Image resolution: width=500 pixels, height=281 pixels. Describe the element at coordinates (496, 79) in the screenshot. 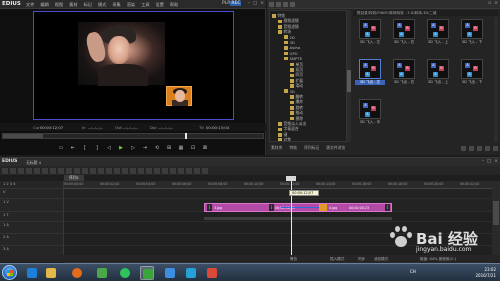

I see `bin-scrollbar` at that location.